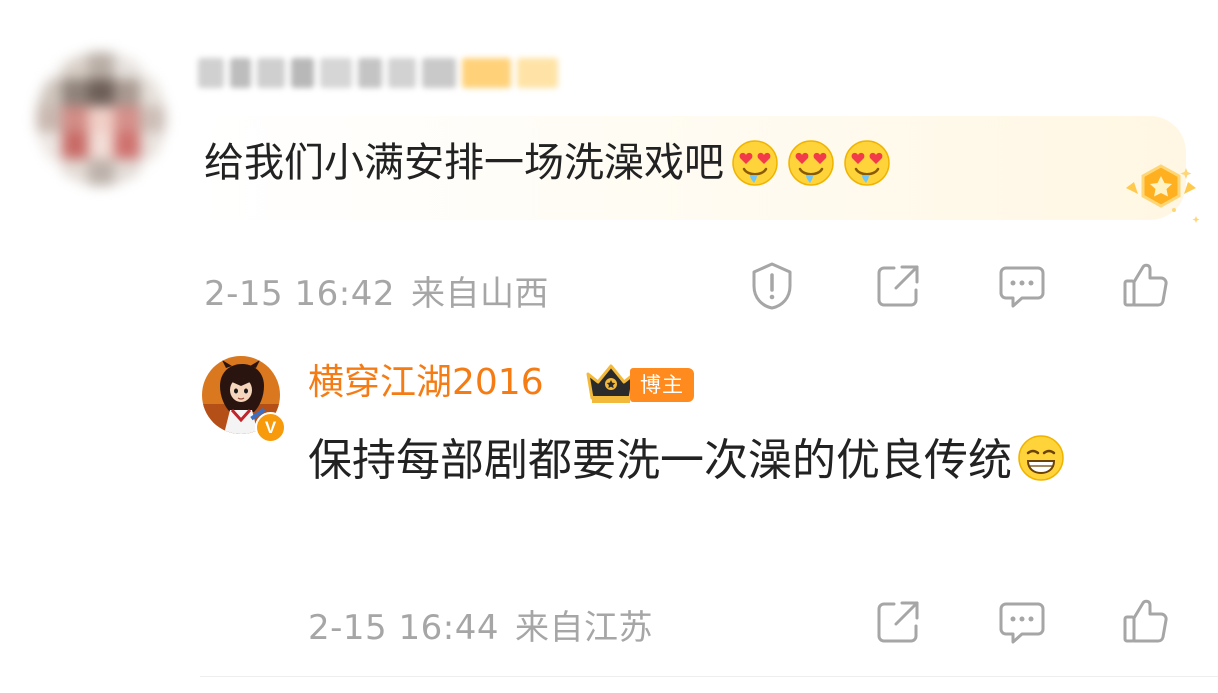 The width and height of the screenshot is (1218, 693). I want to click on reply-body: 保持每部剧都要洗一次澡的优良传统, so click(733, 461).